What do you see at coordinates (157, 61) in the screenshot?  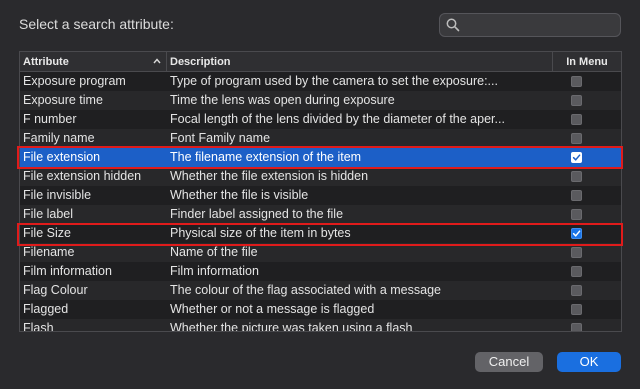 I see `chevron-up-icon` at bounding box center [157, 61].